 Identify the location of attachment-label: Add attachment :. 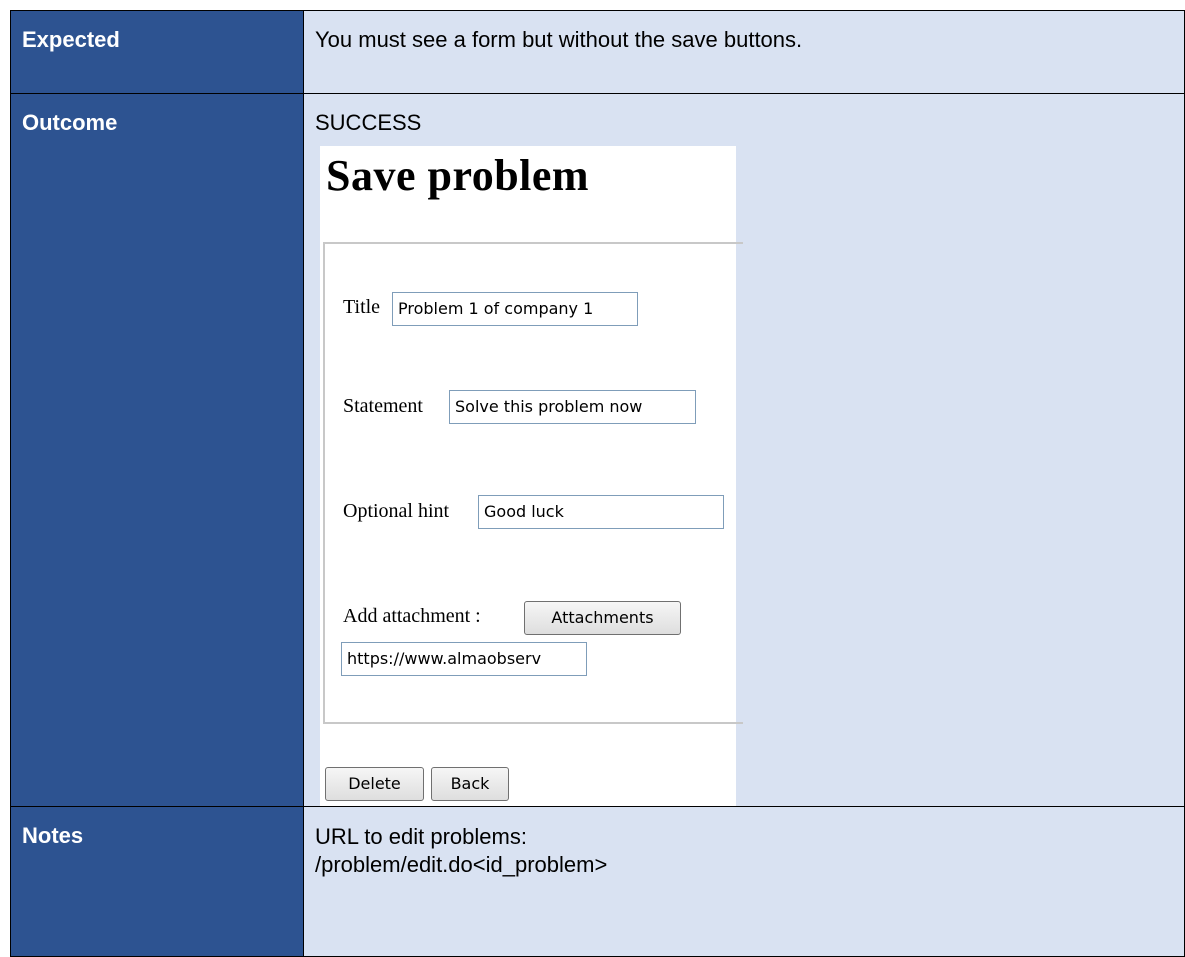
(412, 616).